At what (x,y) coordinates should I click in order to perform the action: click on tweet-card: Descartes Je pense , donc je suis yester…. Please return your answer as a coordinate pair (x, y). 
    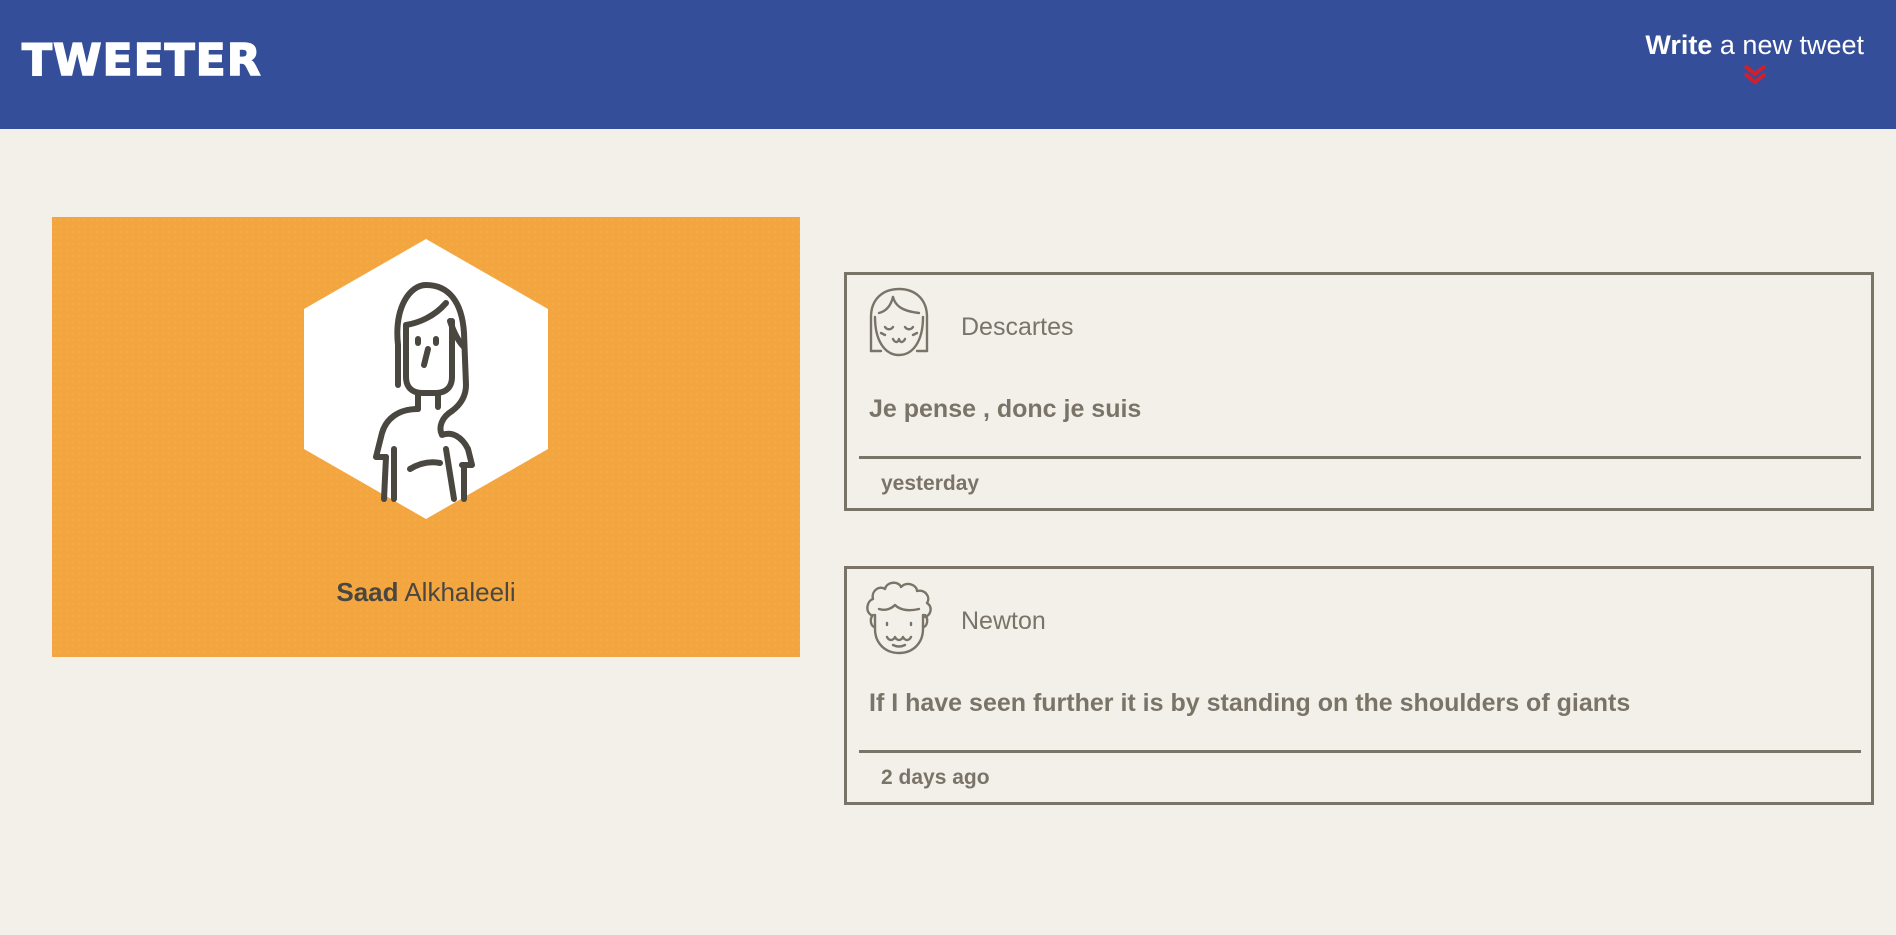
    Looking at the image, I should click on (1359, 391).